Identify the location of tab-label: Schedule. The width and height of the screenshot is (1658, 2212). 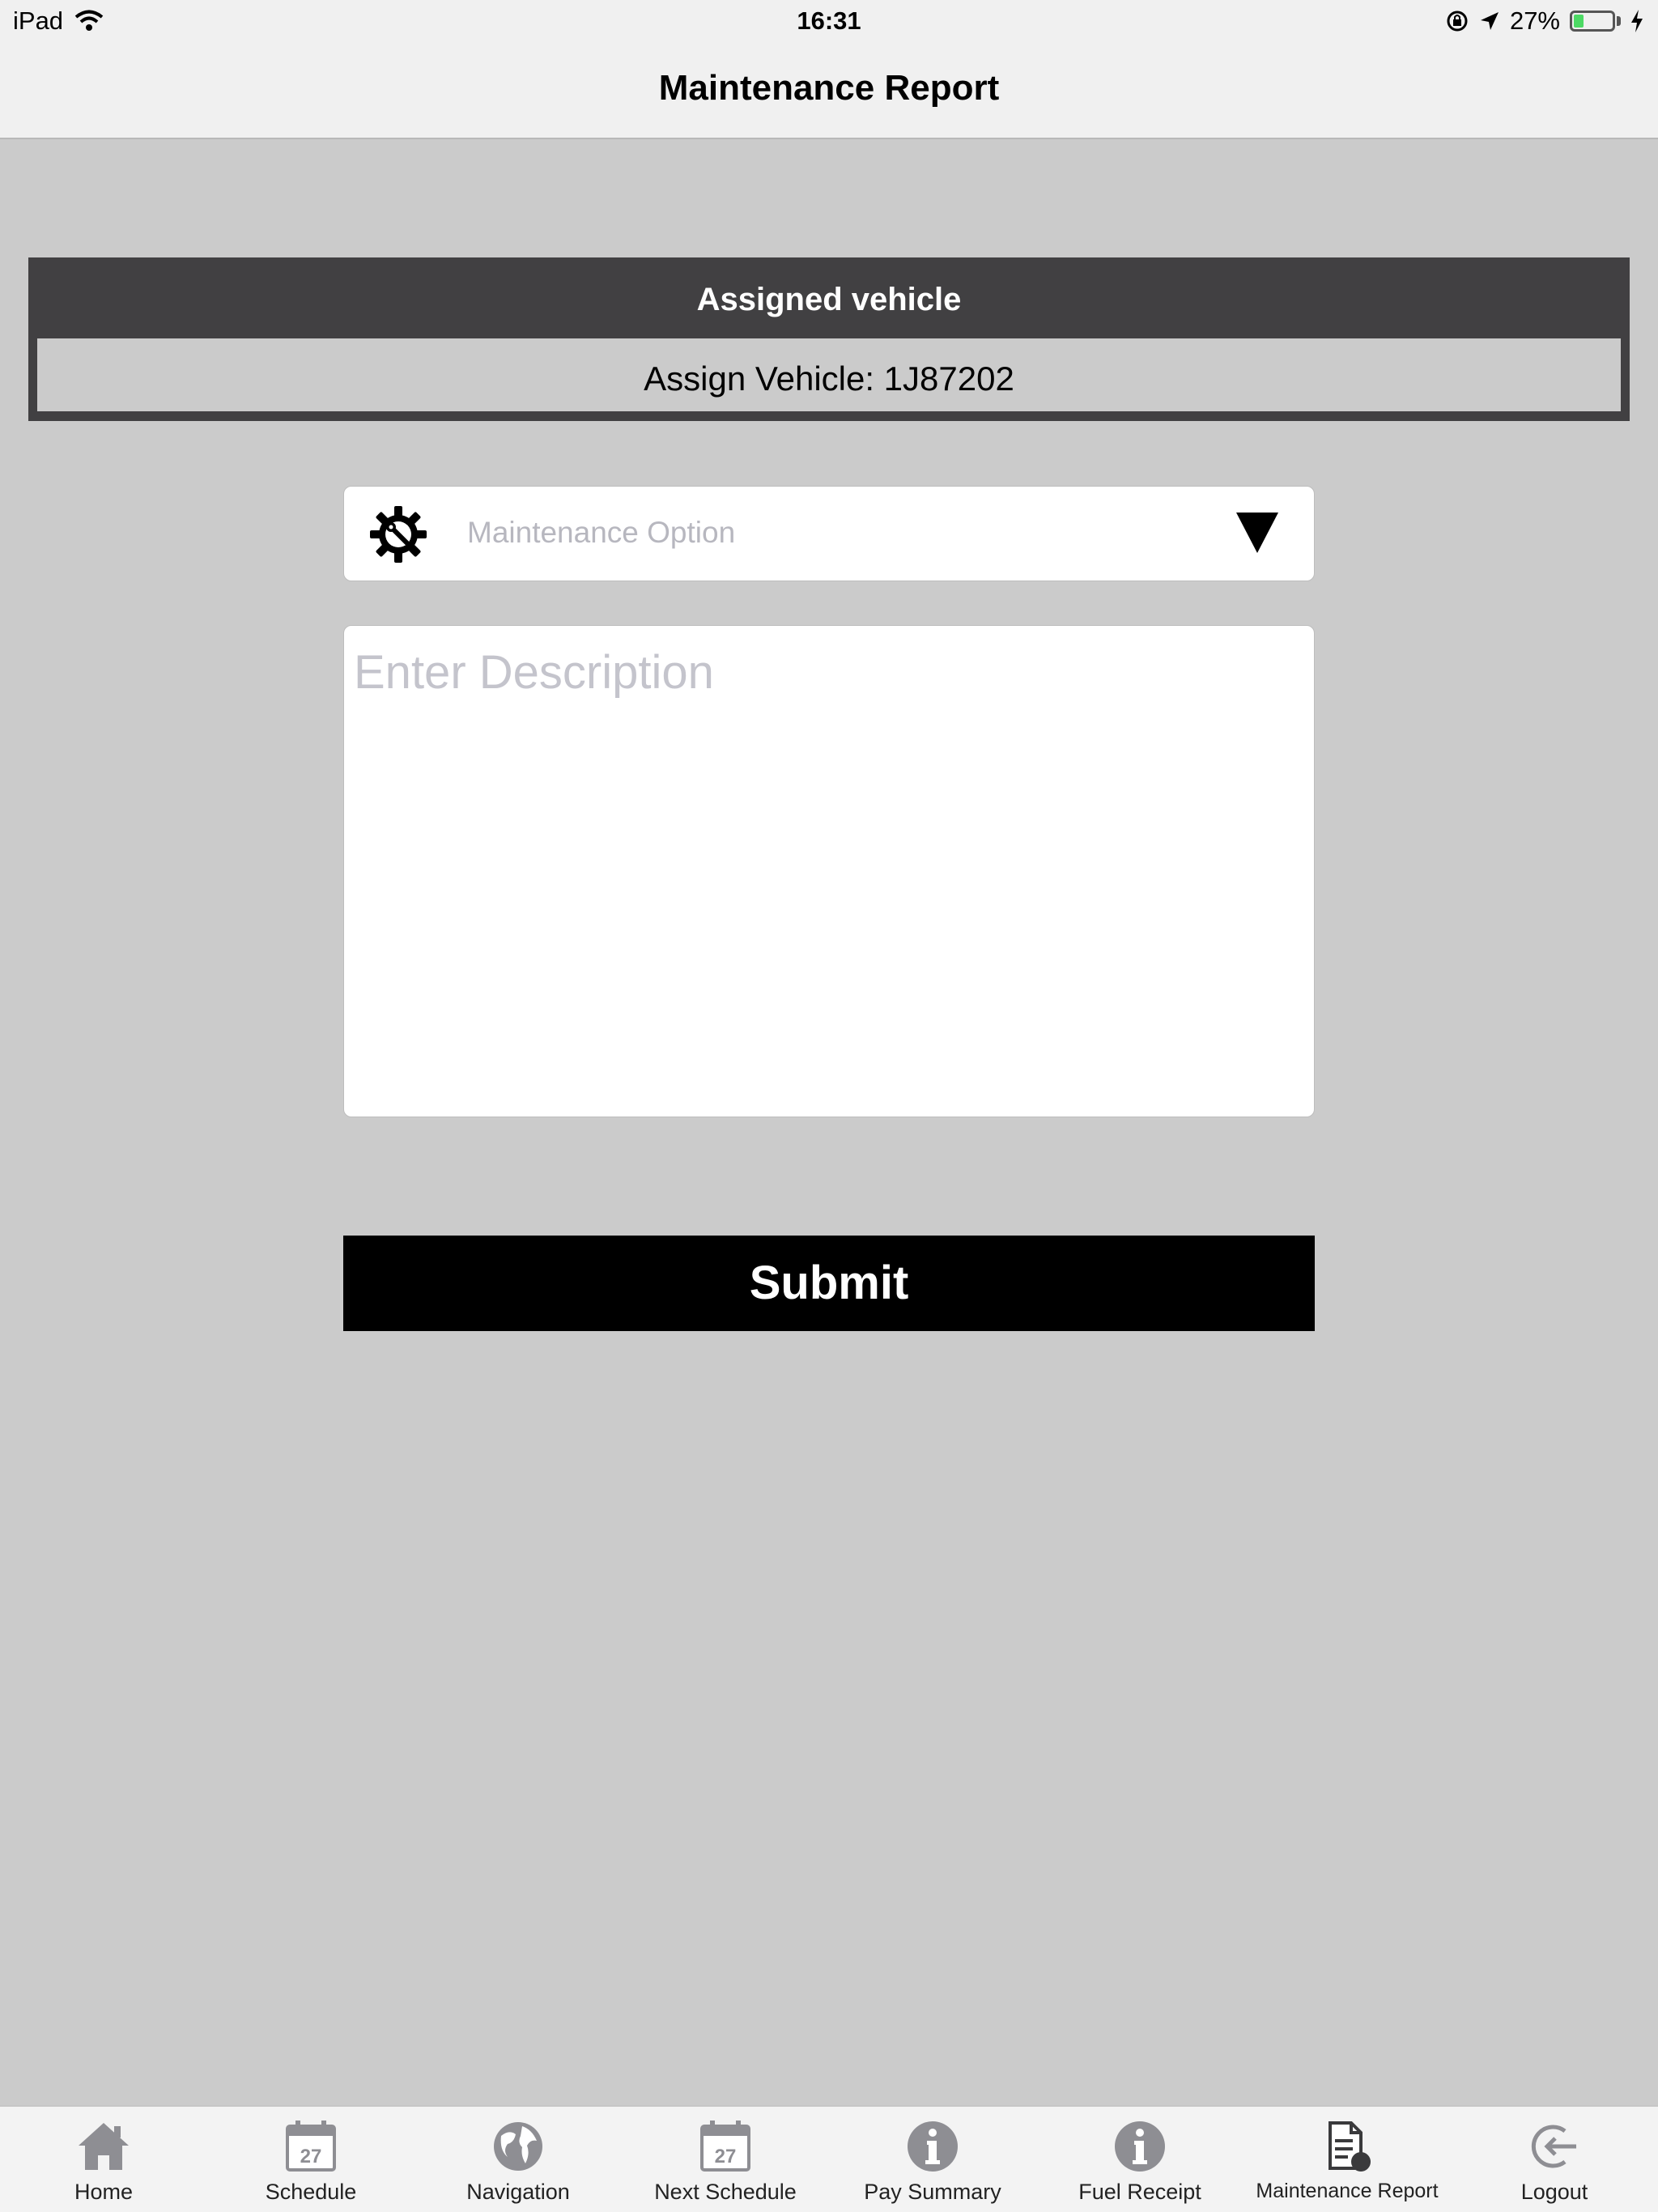
(311, 2192).